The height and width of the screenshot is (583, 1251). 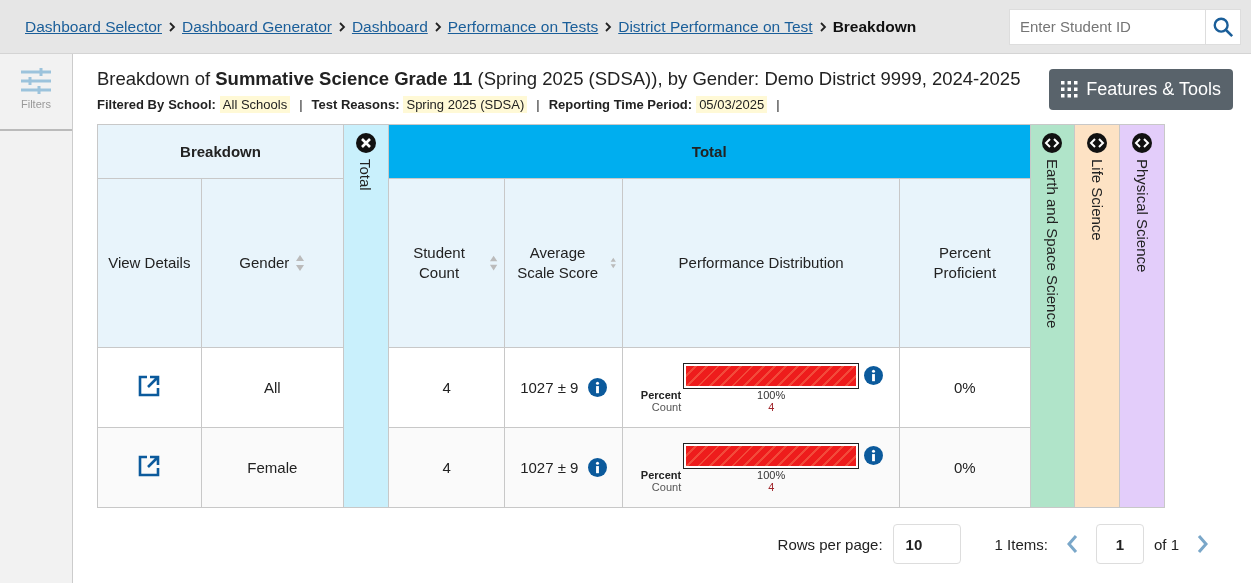 What do you see at coordinates (365, 143) in the screenshot?
I see `close-icon` at bounding box center [365, 143].